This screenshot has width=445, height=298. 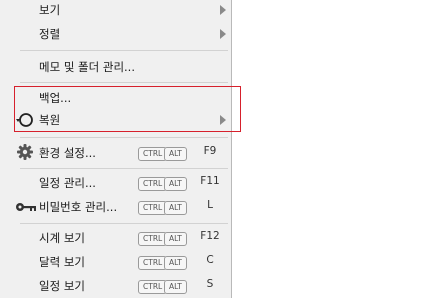 What do you see at coordinates (210, 205) in the screenshot?
I see `shortcut-key: L` at bounding box center [210, 205].